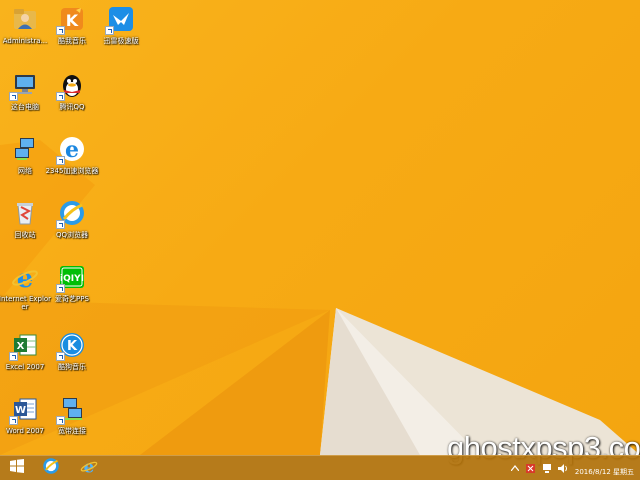  Describe the element at coordinates (604, 472) in the screenshot. I see `clock-date: 2016/8/12 星期五` at that location.